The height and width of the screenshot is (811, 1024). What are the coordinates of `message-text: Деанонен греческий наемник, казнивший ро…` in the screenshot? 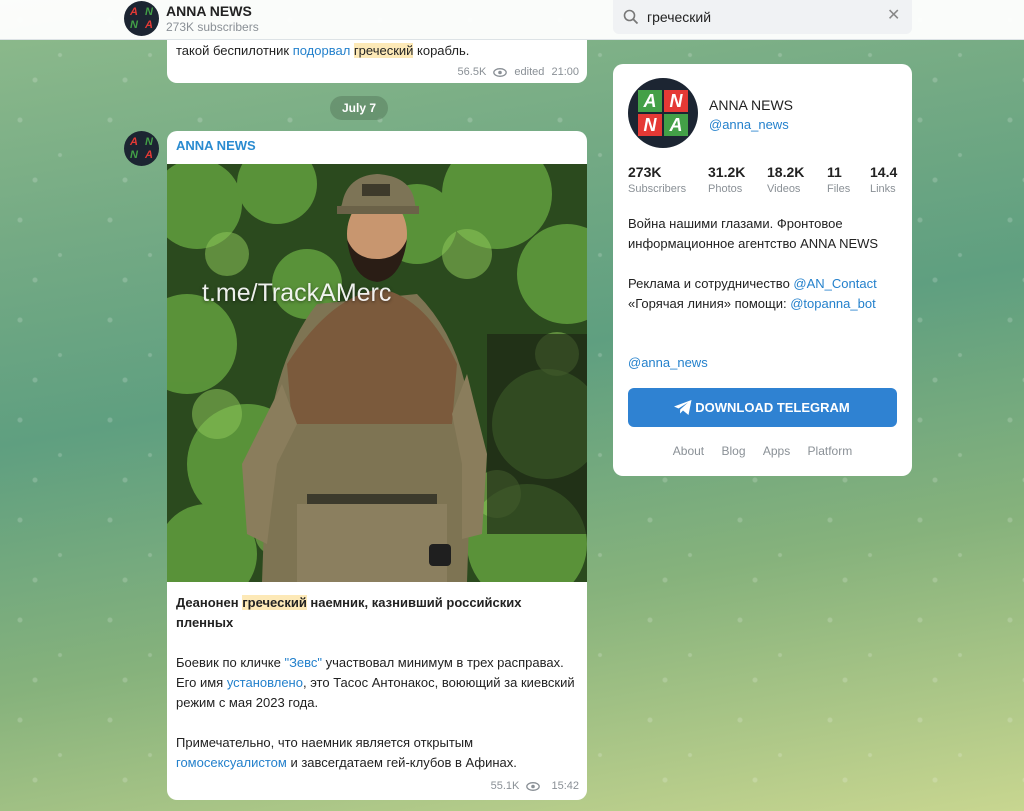 It's located at (376, 693).